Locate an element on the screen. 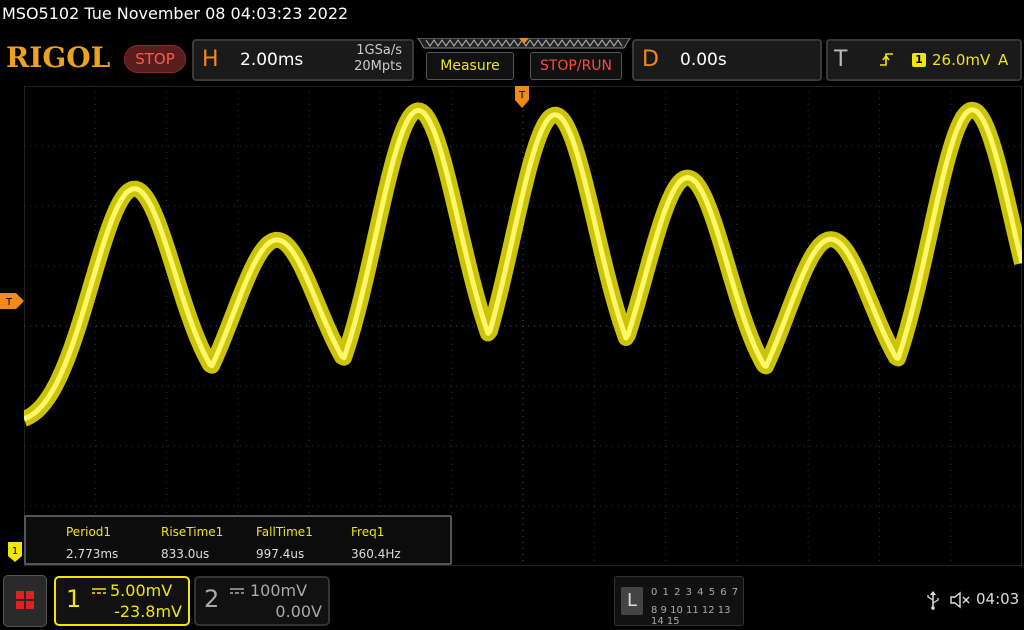 The image size is (1024, 630). measurement-item: RiseTime1 833.0us is located at coordinates (192, 543).